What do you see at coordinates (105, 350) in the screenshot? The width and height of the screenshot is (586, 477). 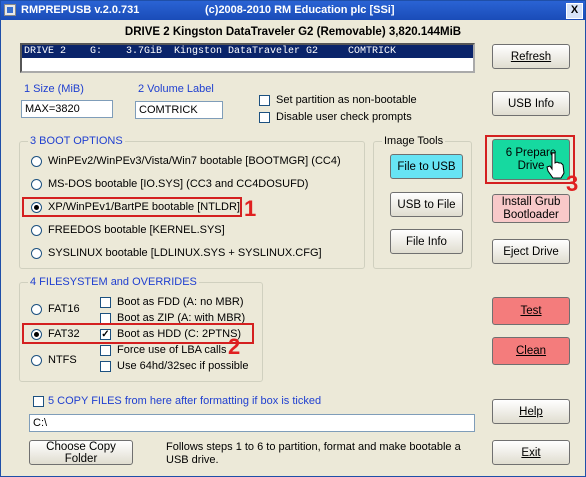 I see `force-lba-checkbox` at bounding box center [105, 350].